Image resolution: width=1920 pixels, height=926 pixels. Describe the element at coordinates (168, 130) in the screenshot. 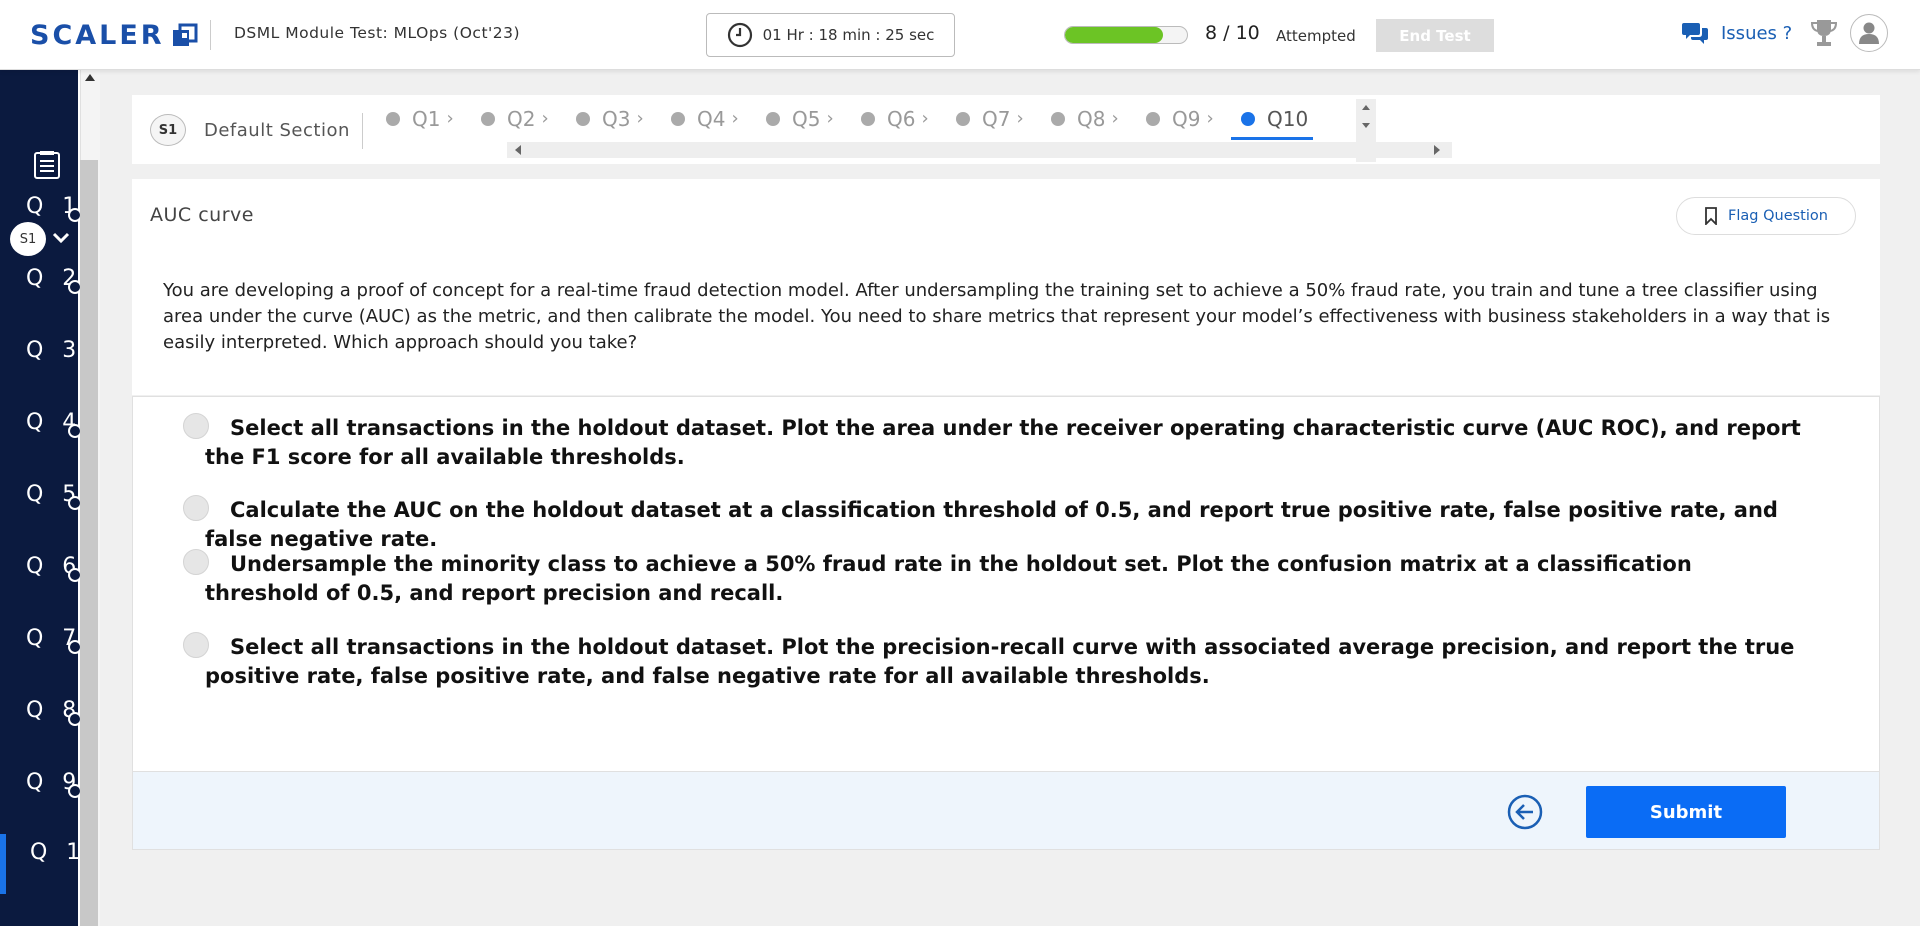

I see `section-badge: S1` at that location.